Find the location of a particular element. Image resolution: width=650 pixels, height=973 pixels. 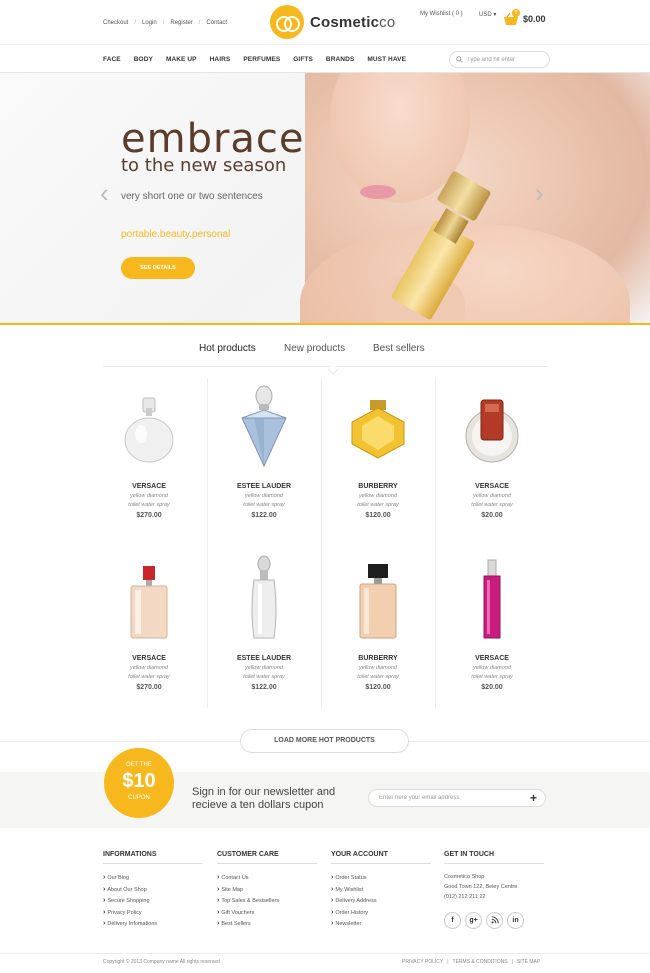

newsletter-heading: Sign in for our newsletter and is located at coordinates (264, 792).